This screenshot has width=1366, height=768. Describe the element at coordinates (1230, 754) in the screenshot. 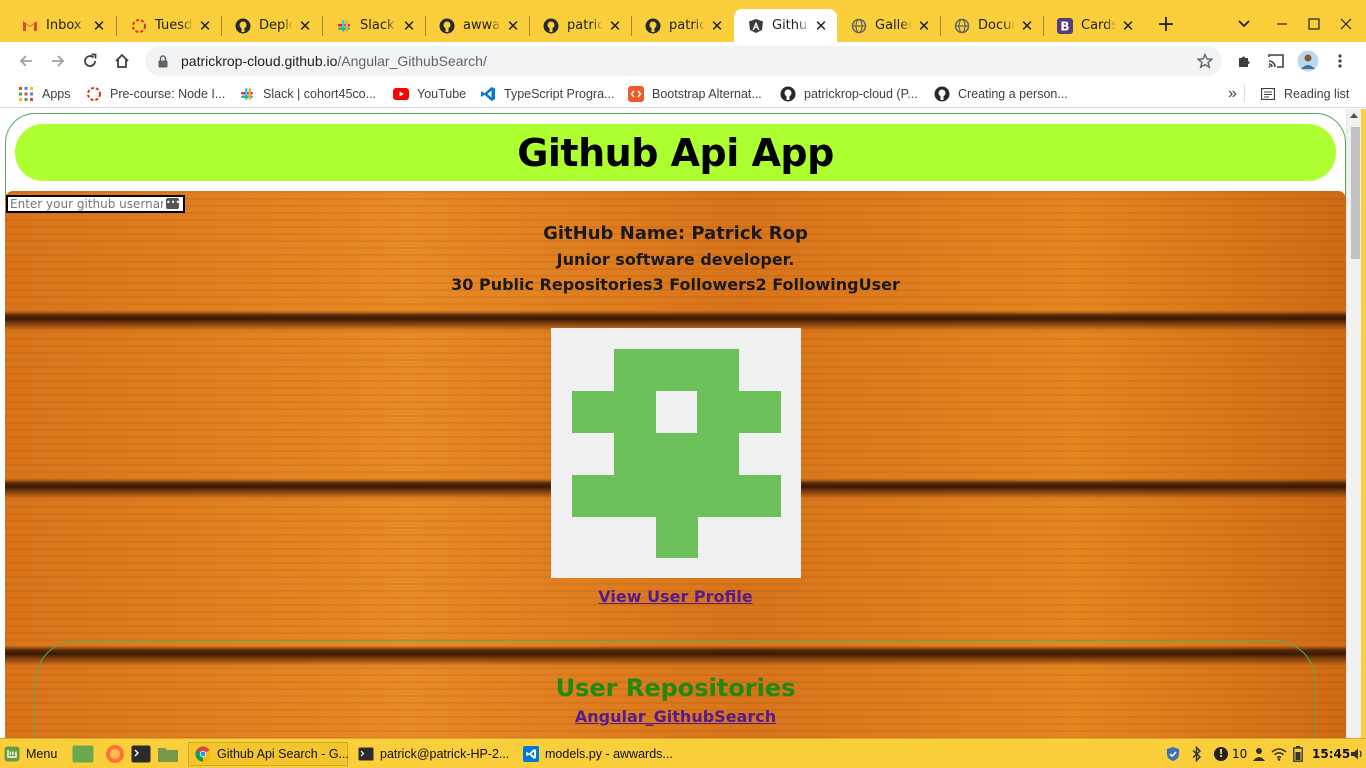

I see `notifications-area: ! 10` at that location.